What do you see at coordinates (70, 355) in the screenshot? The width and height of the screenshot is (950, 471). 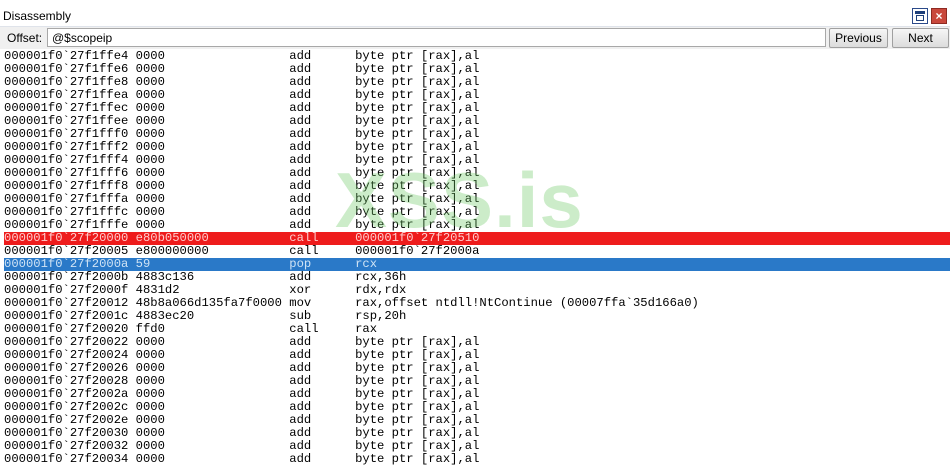 I see `instruction-address: 000001f0`27f20024` at bounding box center [70, 355].